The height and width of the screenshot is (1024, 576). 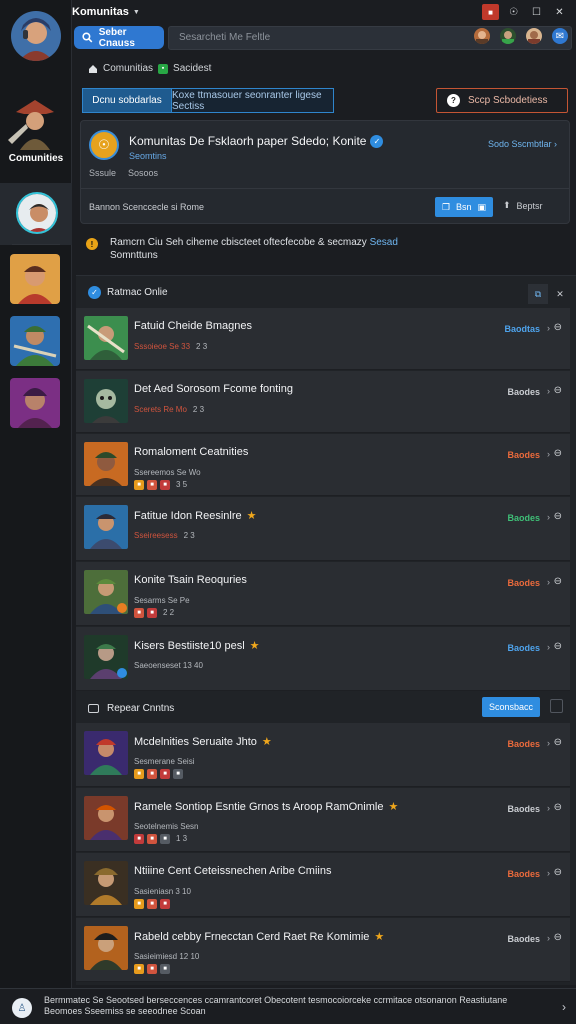 I want to click on list-item-meta-text: Scerets Re Mo, so click(x=160, y=409).